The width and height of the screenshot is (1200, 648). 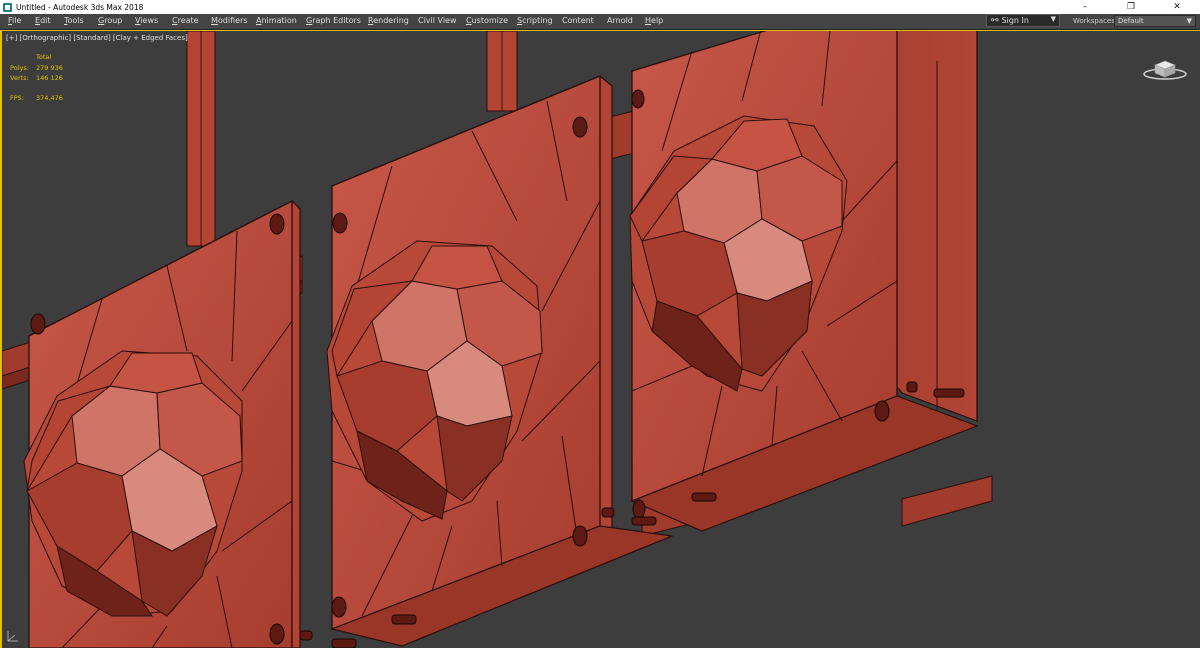 What do you see at coordinates (600, 7) in the screenshot?
I see `title-bar: Untitled - Autodesk 3ds Max 2018 – ❐ ✕` at bounding box center [600, 7].